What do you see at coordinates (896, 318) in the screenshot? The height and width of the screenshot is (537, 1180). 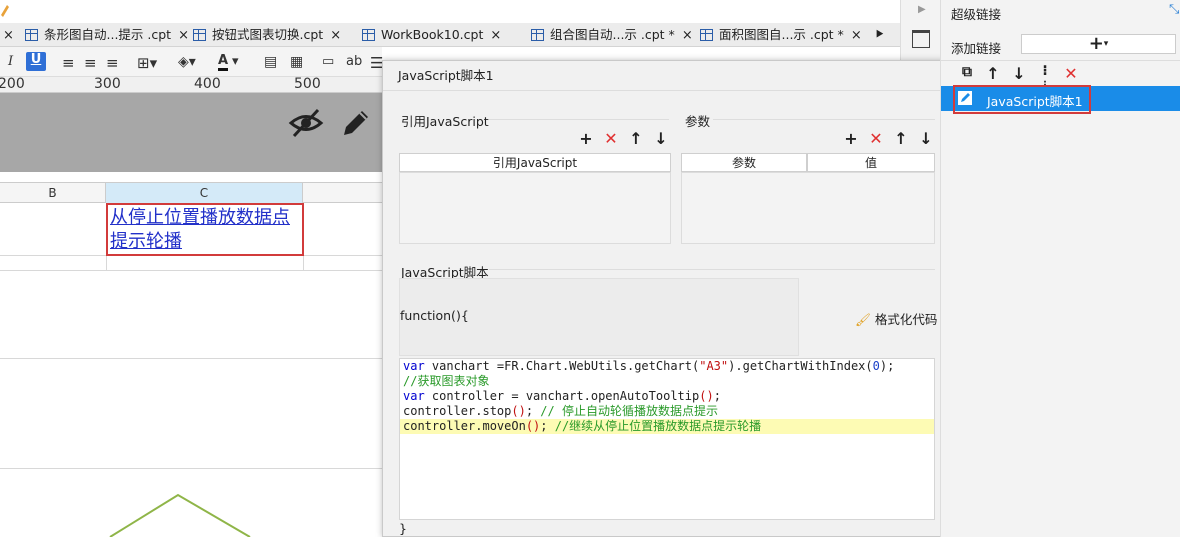 I see `format-code-button: 🖌 格式化代码` at bounding box center [896, 318].